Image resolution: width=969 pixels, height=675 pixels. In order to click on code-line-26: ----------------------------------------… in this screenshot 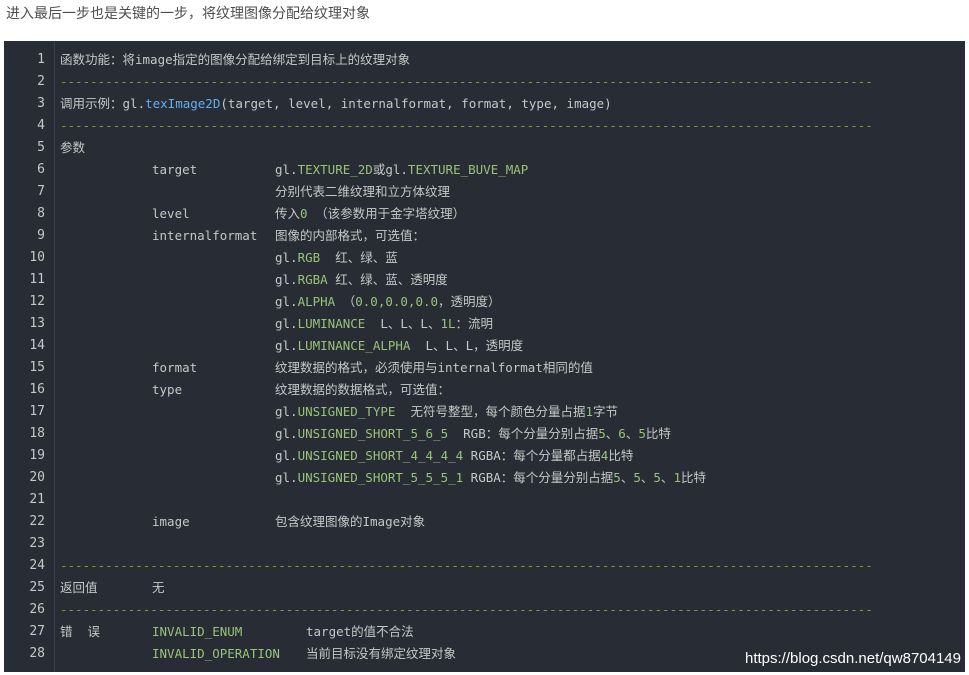, I will do `click(512, 610)`.